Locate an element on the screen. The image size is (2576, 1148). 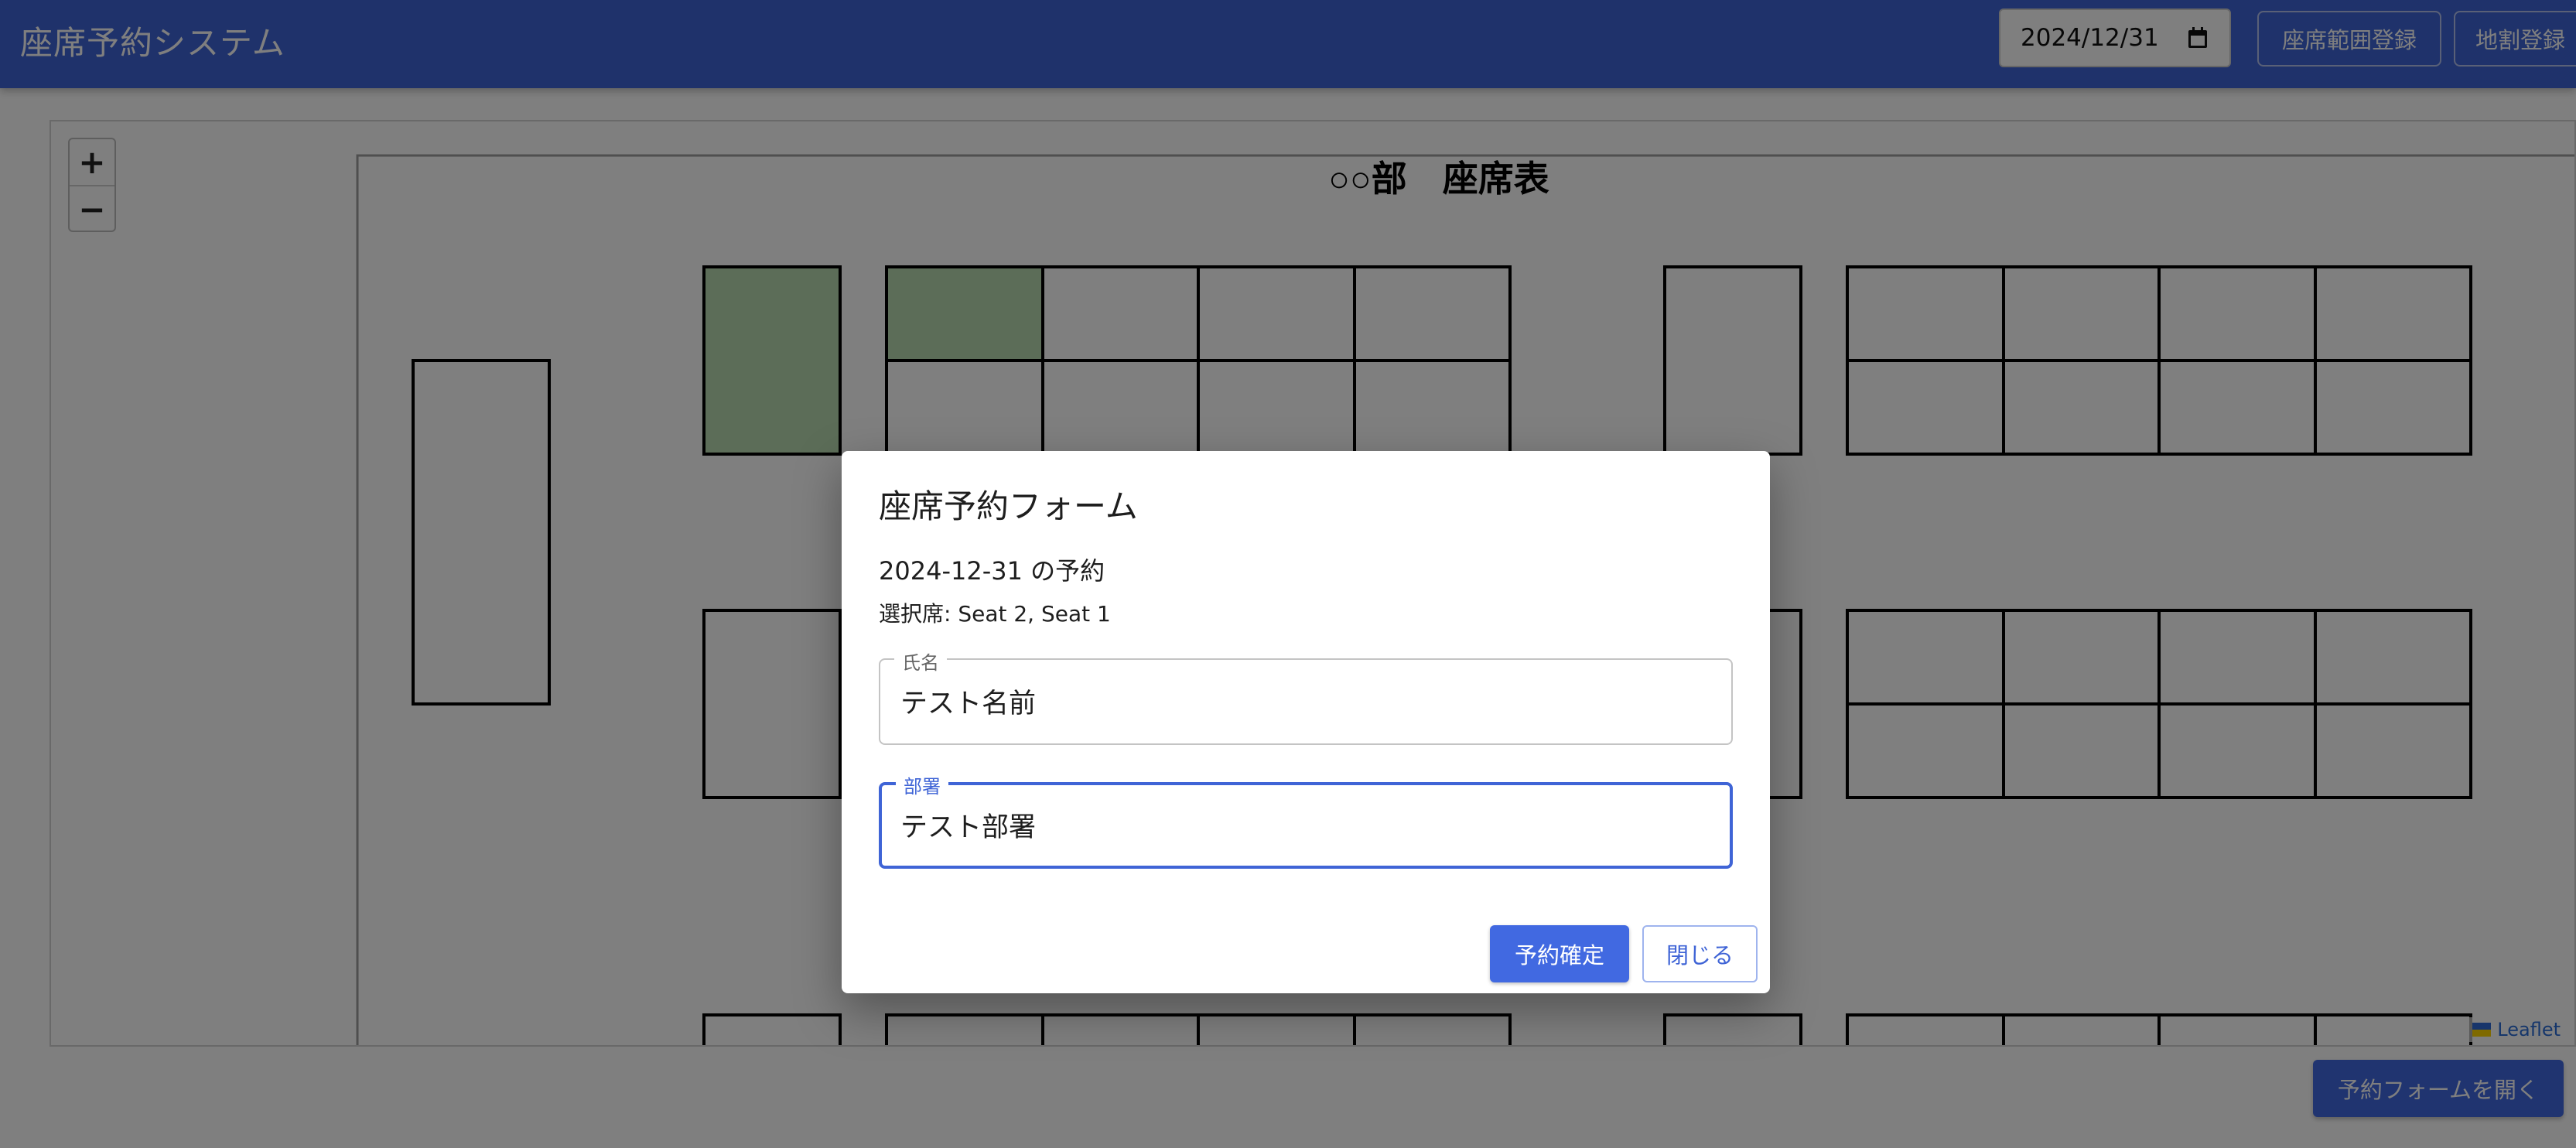
name-field-label: 氏名 is located at coordinates (920, 661).